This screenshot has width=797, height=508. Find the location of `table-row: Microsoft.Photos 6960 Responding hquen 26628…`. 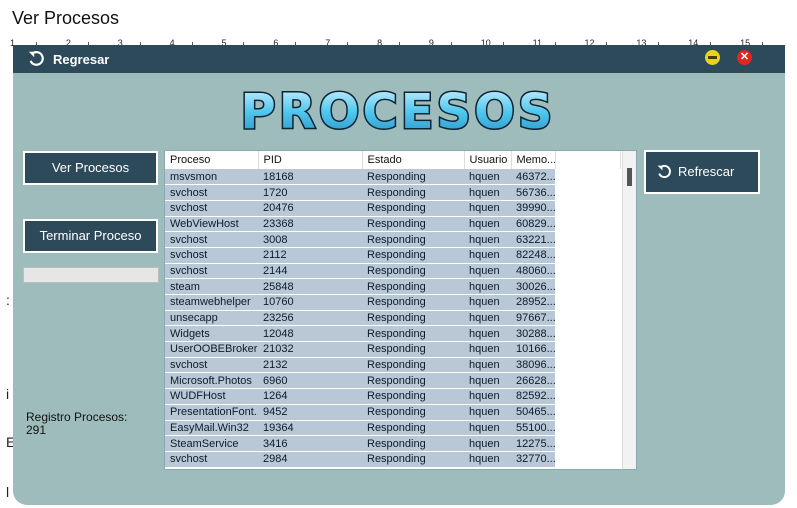

table-row: Microsoft.Photos 6960 Responding hquen 26628… is located at coordinates (392, 381).